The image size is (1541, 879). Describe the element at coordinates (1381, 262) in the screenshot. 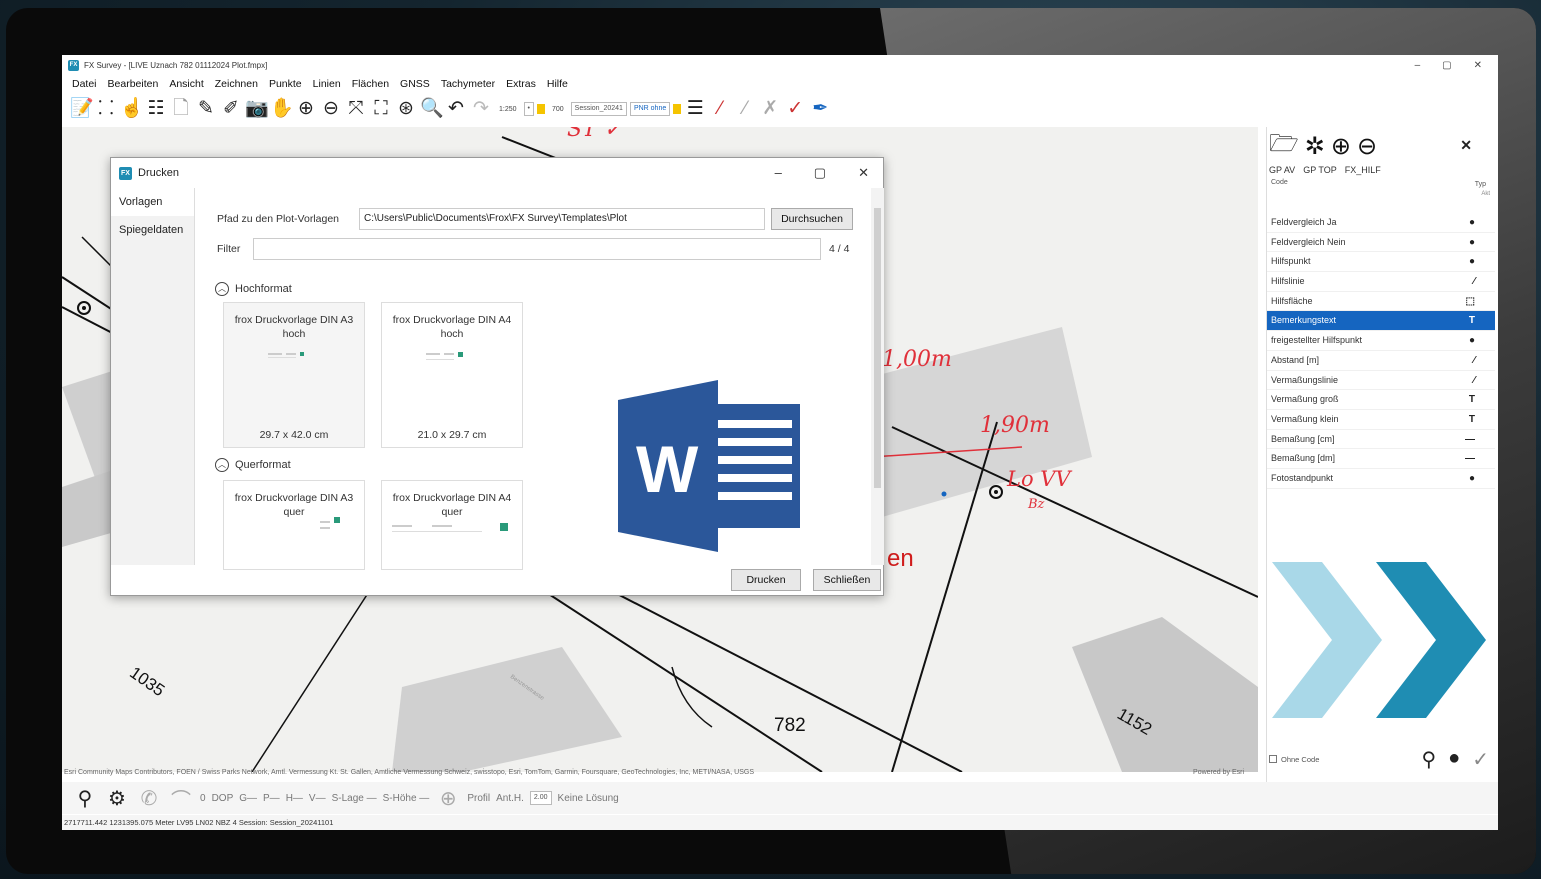

I see `code-list-item: Hilfspunkt ●` at that location.